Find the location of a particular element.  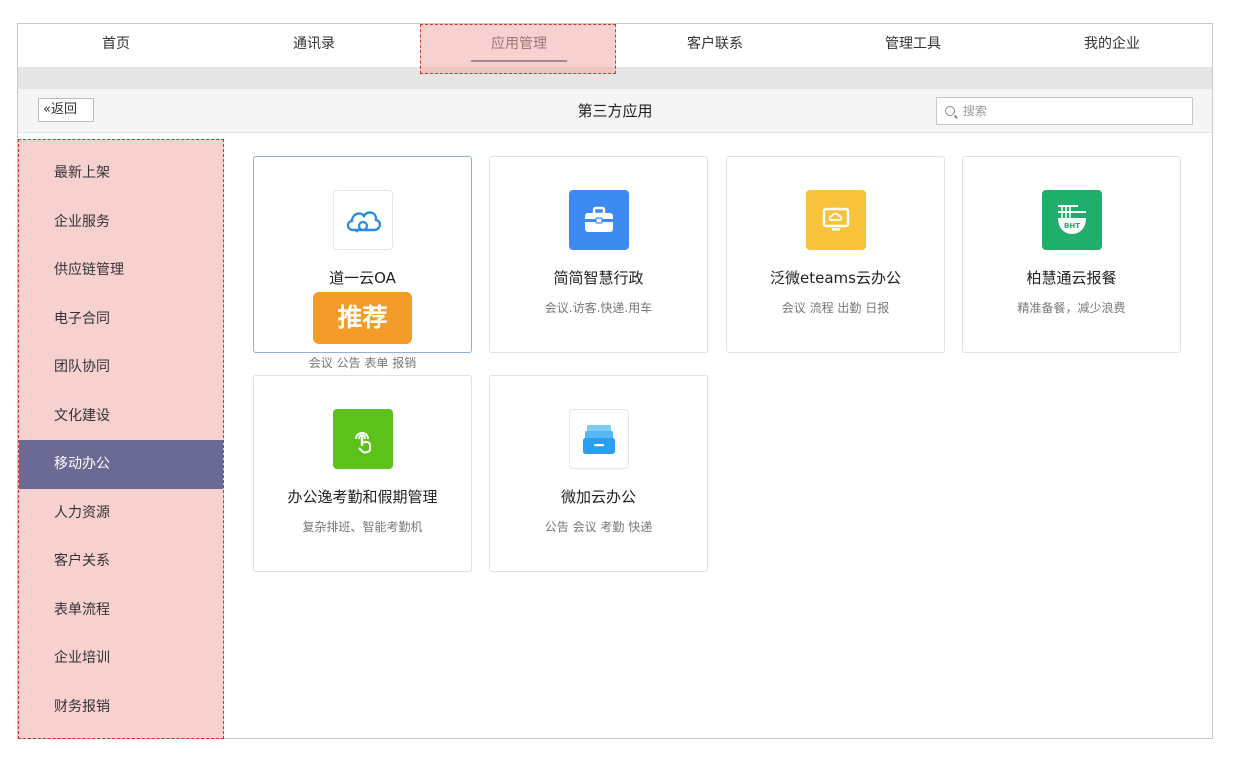

tab-label: 我的企业 is located at coordinates (1112, 44).